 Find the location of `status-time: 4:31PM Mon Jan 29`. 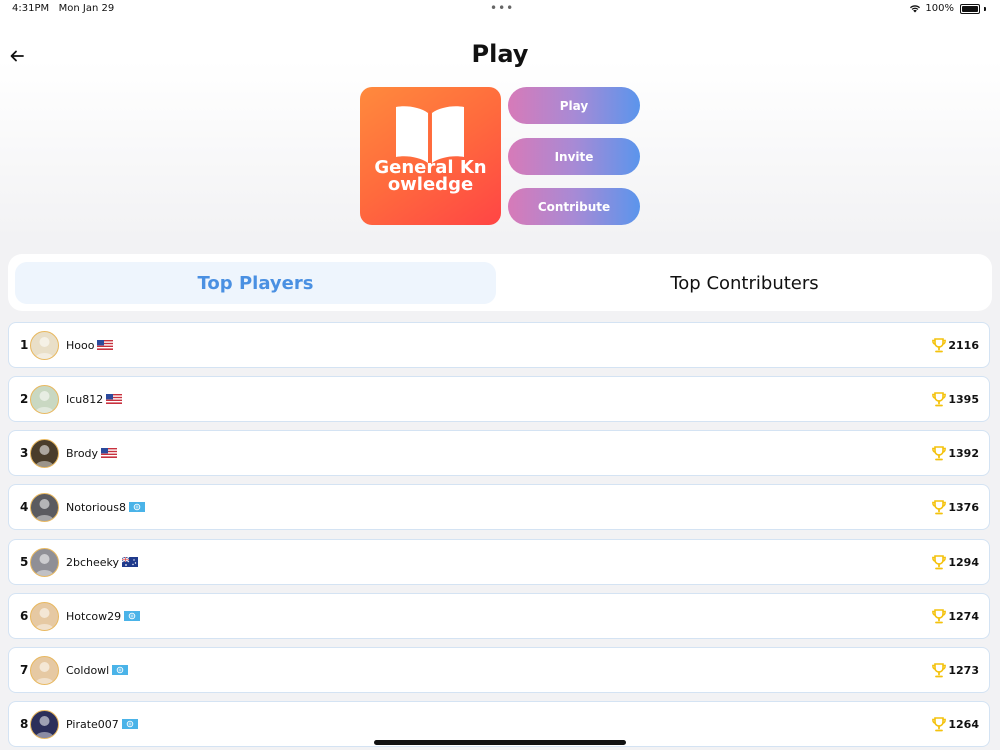

status-time: 4:31PM Mon Jan 29 is located at coordinates (63, 8).